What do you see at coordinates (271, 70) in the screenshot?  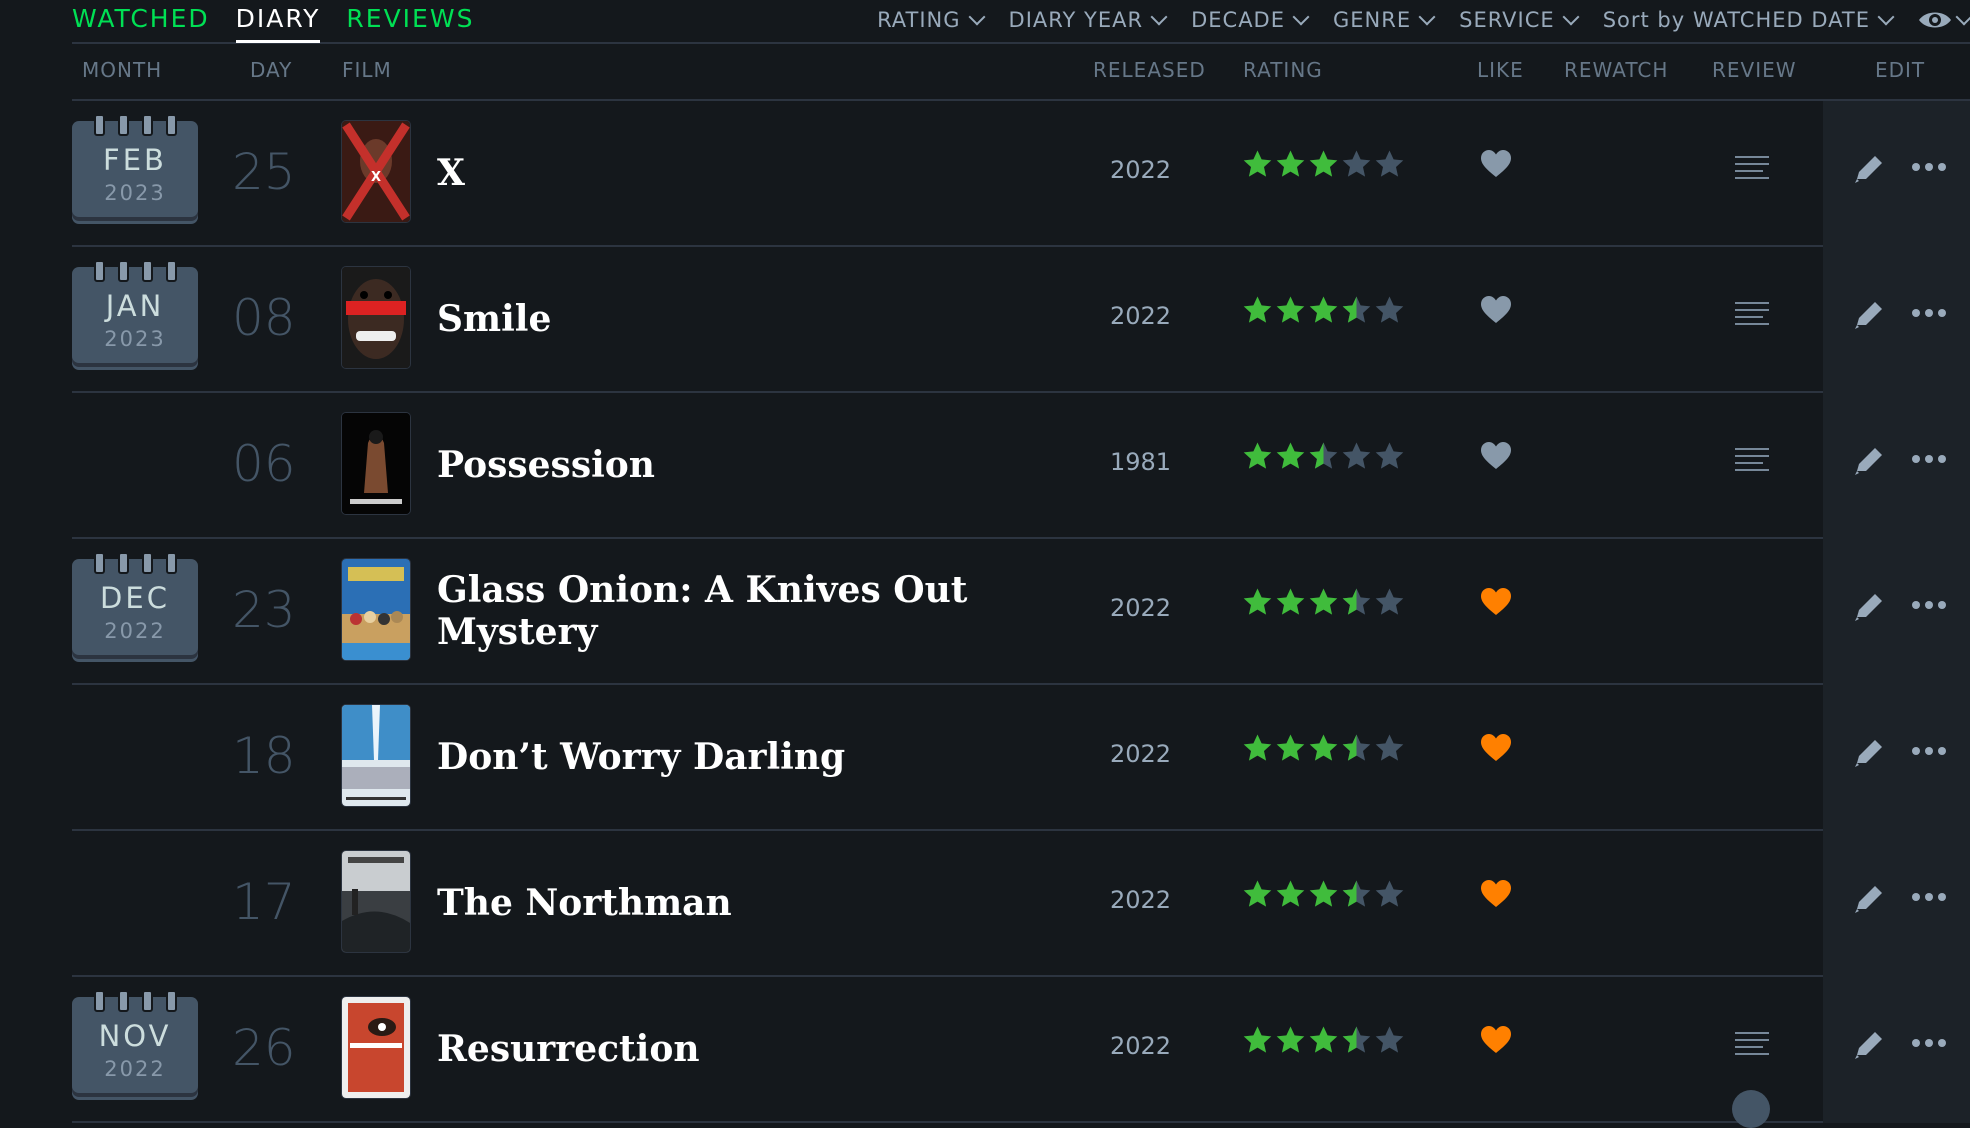 I see `col-day: DAY` at bounding box center [271, 70].